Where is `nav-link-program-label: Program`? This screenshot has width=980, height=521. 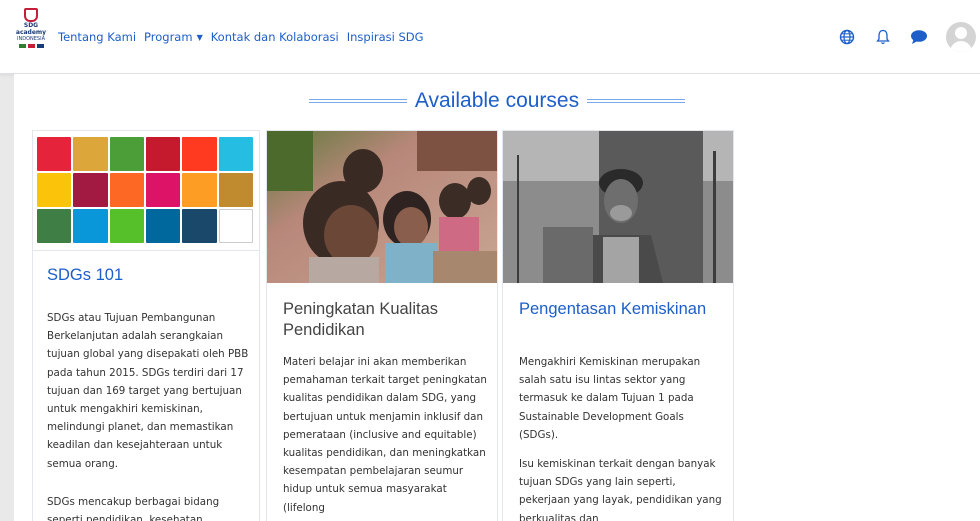
nav-link-program-label: Program is located at coordinates (168, 37).